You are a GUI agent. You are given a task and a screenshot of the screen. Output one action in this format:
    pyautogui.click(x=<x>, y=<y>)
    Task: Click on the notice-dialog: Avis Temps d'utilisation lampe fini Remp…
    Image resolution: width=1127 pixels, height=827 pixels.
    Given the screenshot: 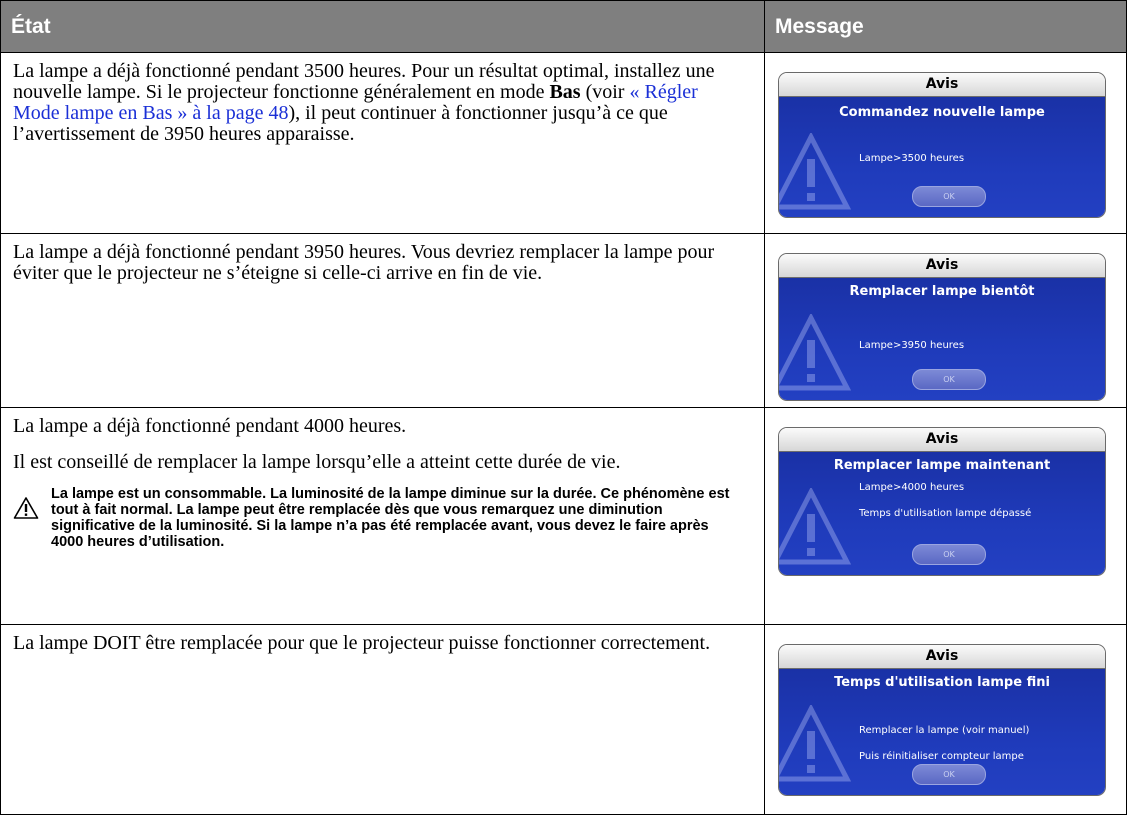 What is the action you would take?
    pyautogui.click(x=942, y=720)
    